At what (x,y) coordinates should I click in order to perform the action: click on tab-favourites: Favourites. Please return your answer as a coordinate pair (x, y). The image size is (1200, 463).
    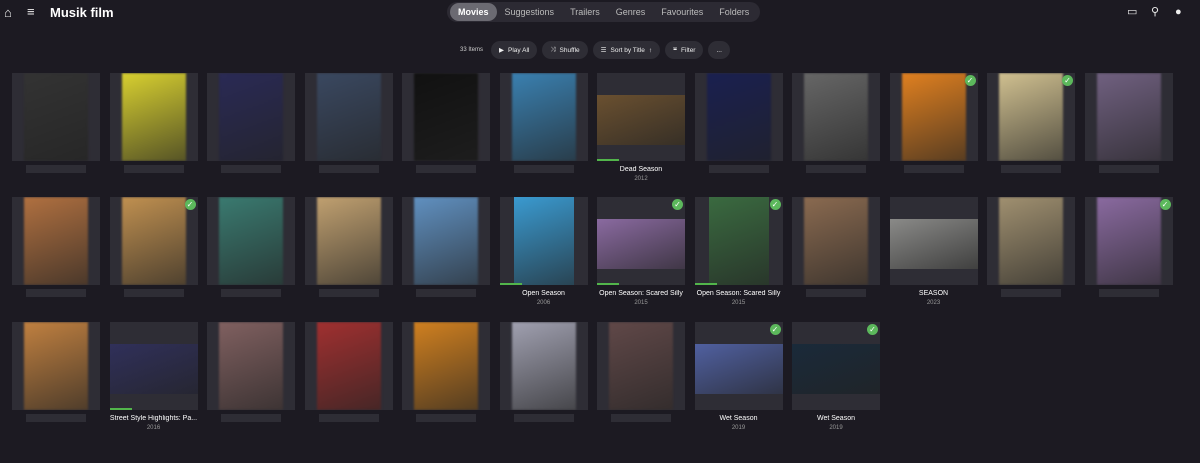
    Looking at the image, I should click on (682, 12).